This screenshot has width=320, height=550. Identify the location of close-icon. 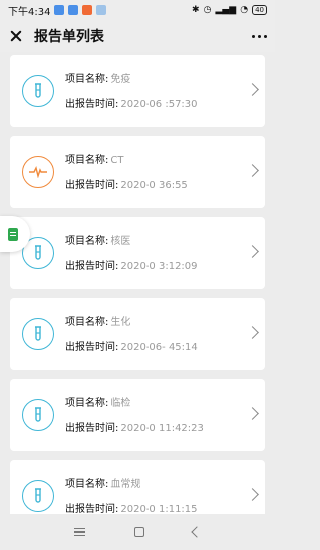
(16, 36).